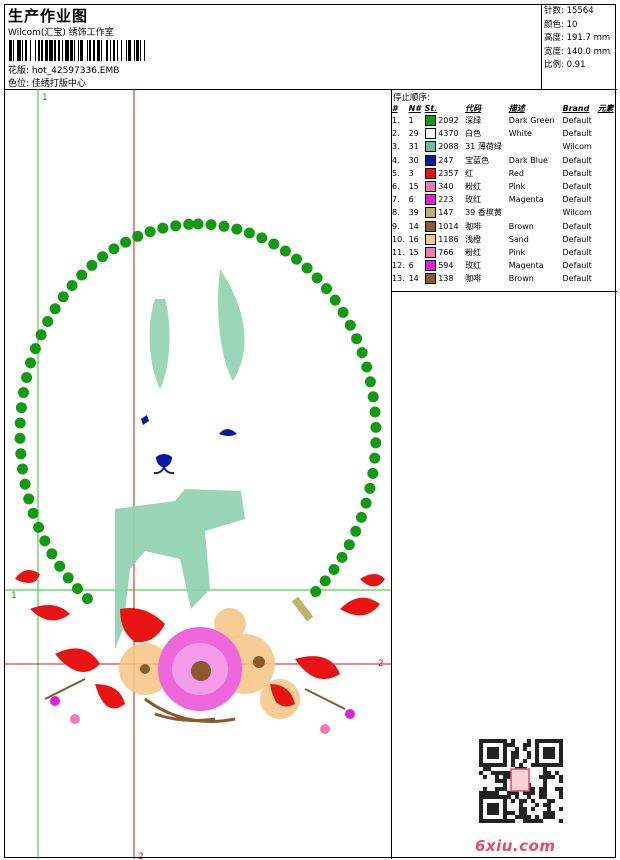 This screenshot has width=620, height=860. I want to click on row-stitches: 147, so click(444, 212).